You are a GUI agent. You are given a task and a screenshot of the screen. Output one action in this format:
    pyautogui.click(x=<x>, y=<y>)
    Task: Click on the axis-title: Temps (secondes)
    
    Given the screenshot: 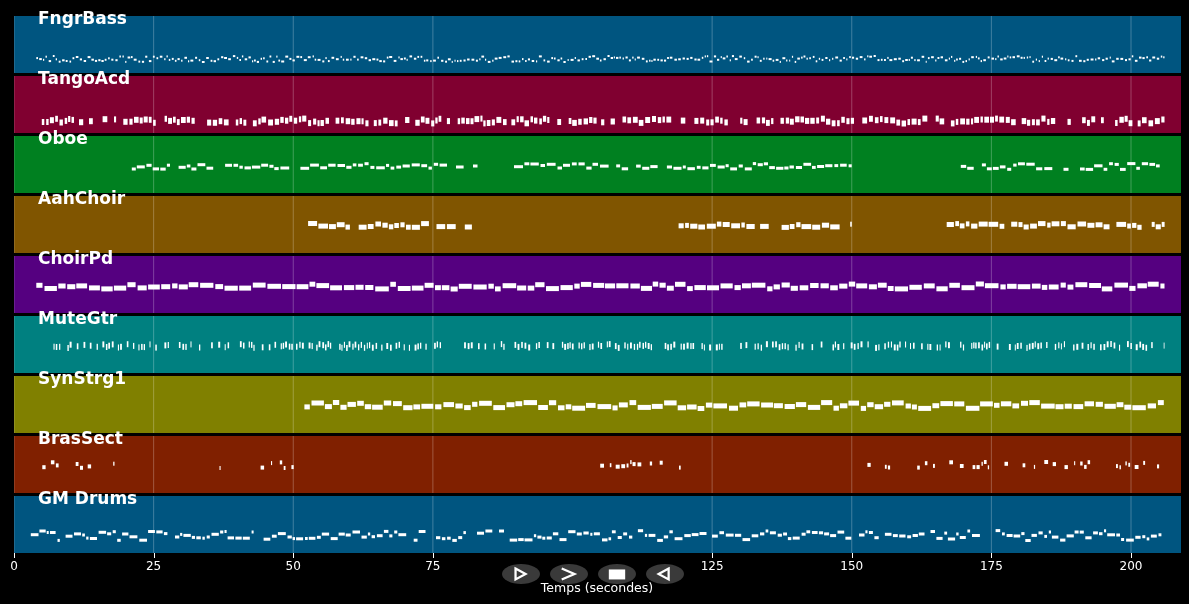 What is the action you would take?
    pyautogui.click(x=597, y=587)
    